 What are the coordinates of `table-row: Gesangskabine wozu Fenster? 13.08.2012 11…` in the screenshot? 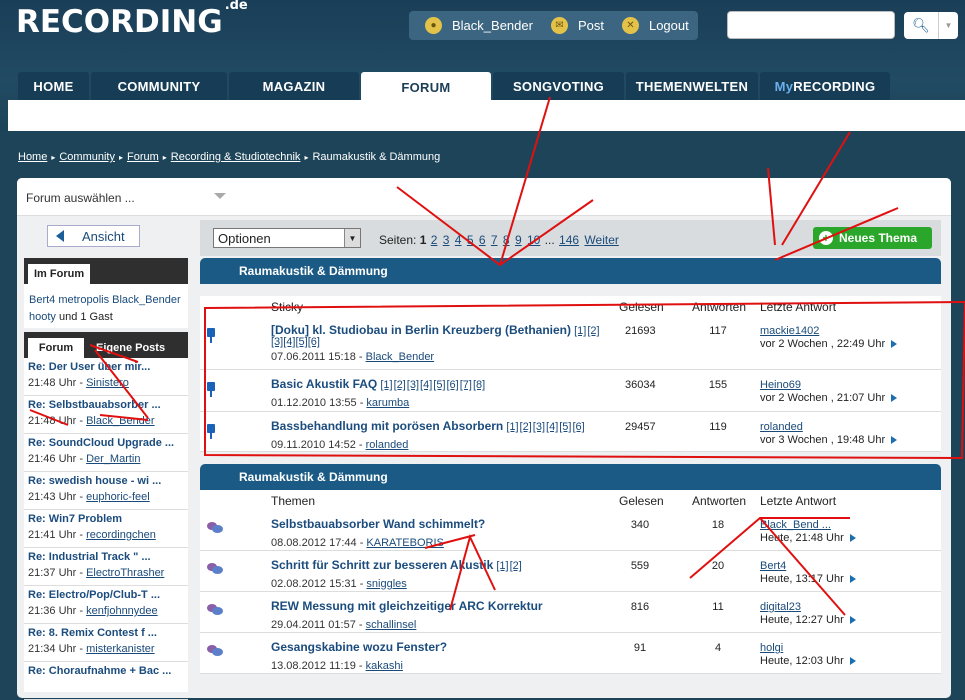 It's located at (570, 653).